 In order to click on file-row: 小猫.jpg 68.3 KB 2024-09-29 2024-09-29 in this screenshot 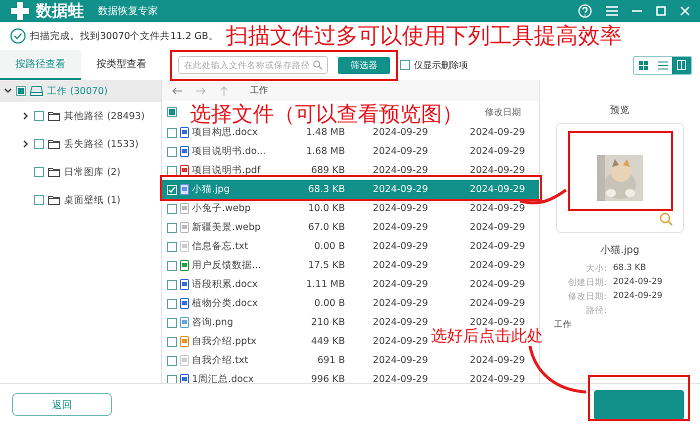, I will do `click(350, 189)`.